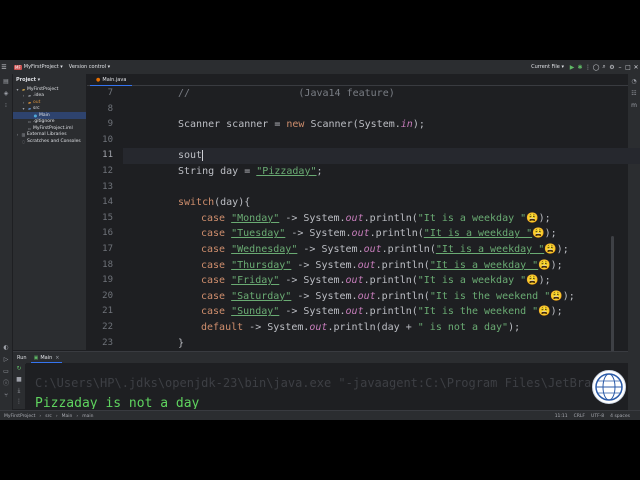 Image resolution: width=640 pixels, height=480 pixels. What do you see at coordinates (620, 67) in the screenshot?
I see `minimize-icon: –` at bounding box center [620, 67].